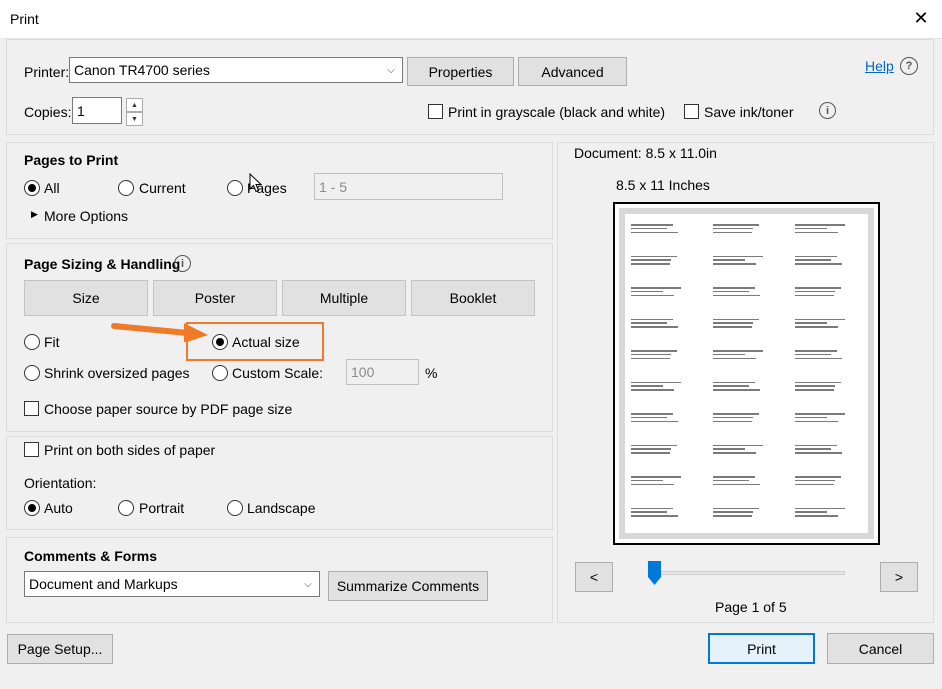  What do you see at coordinates (86, 298) in the screenshot?
I see `tab-size: Size` at bounding box center [86, 298].